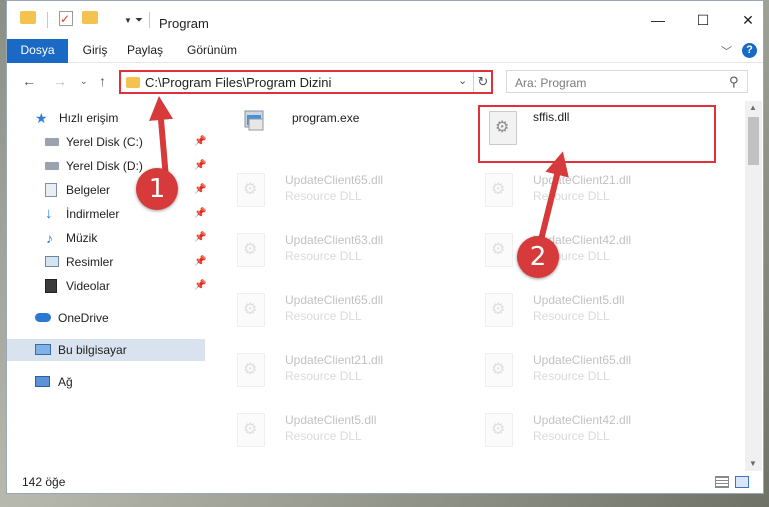  I want to click on search-icon: ⚲, so click(734, 82).